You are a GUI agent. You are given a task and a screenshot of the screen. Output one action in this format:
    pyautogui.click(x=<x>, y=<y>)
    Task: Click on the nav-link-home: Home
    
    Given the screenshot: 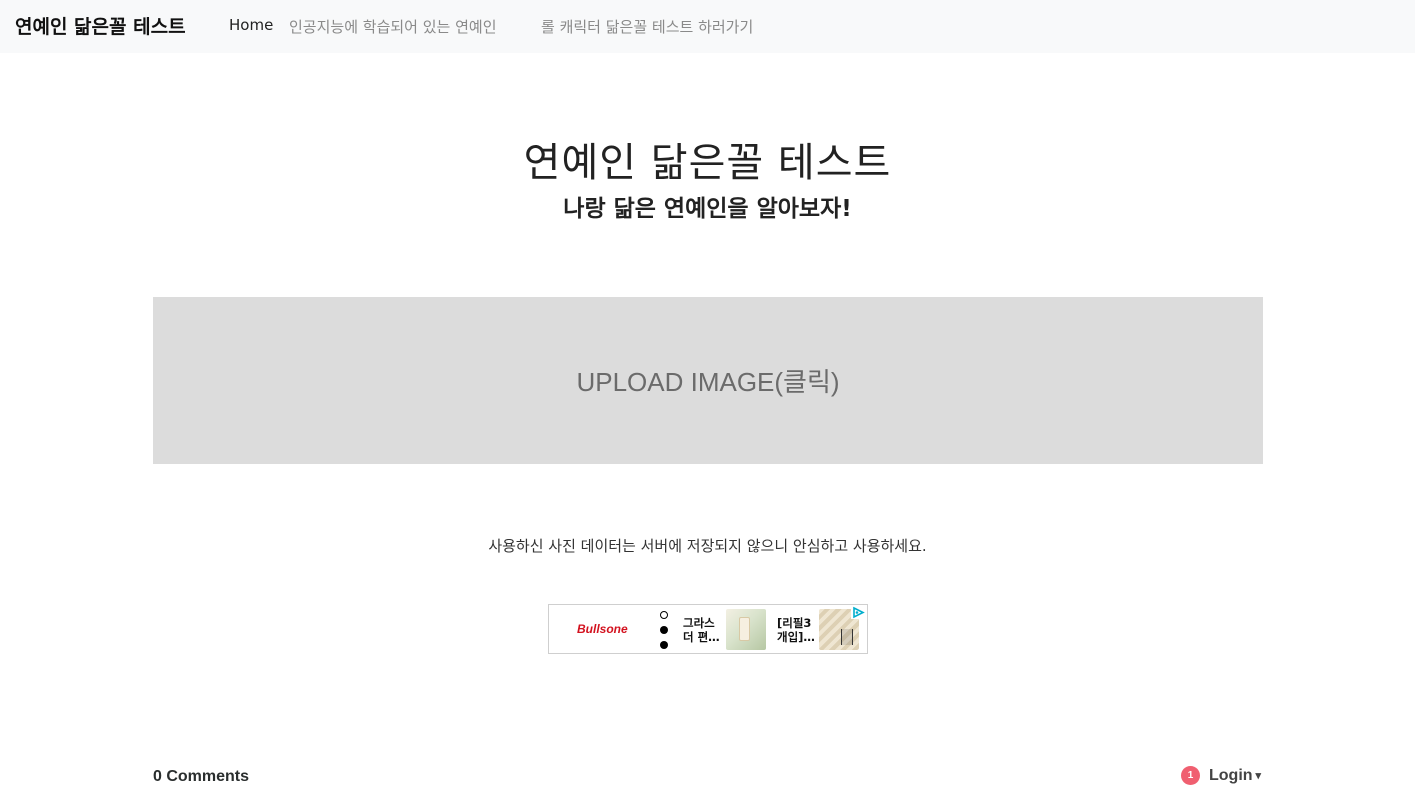 What is the action you would take?
    pyautogui.click(x=251, y=25)
    